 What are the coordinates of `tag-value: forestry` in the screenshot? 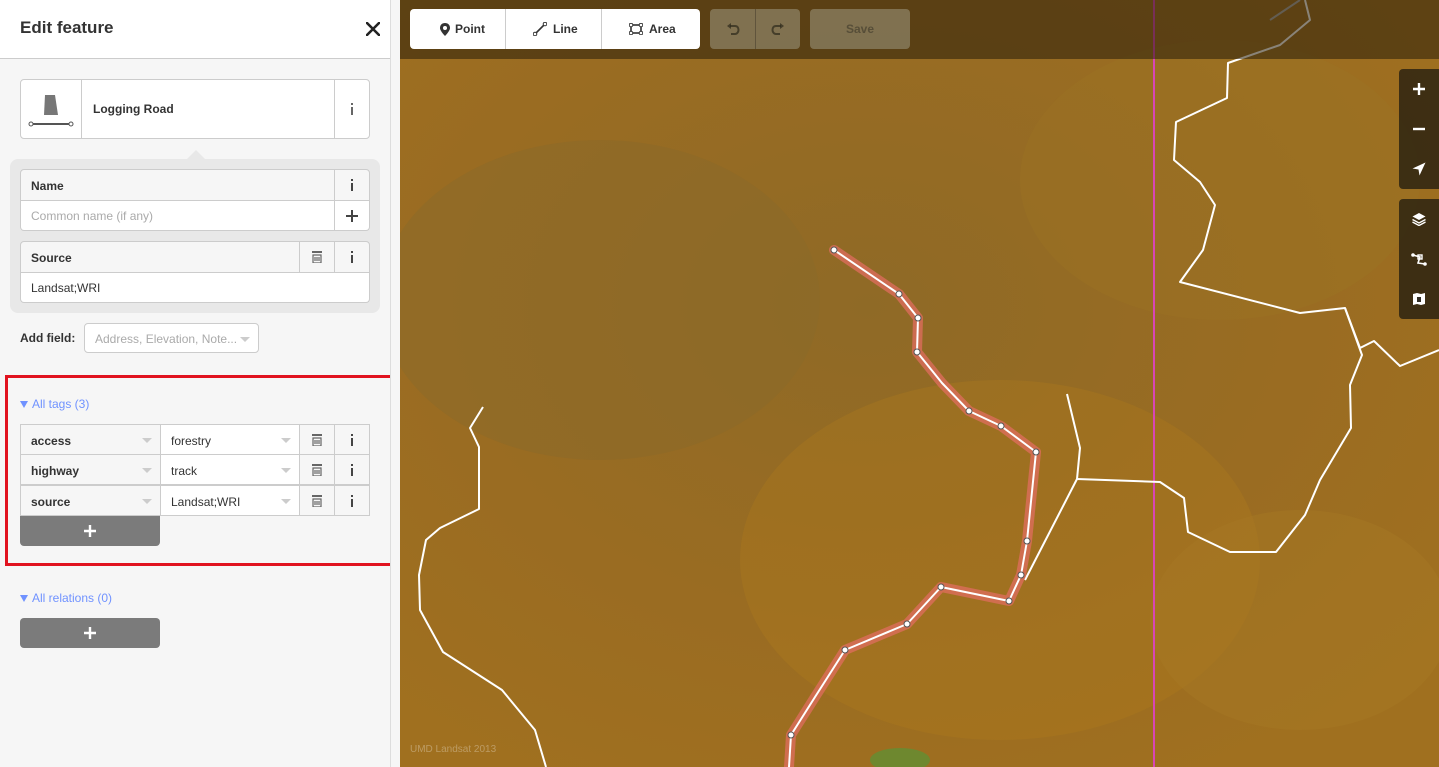 It's located at (191, 441).